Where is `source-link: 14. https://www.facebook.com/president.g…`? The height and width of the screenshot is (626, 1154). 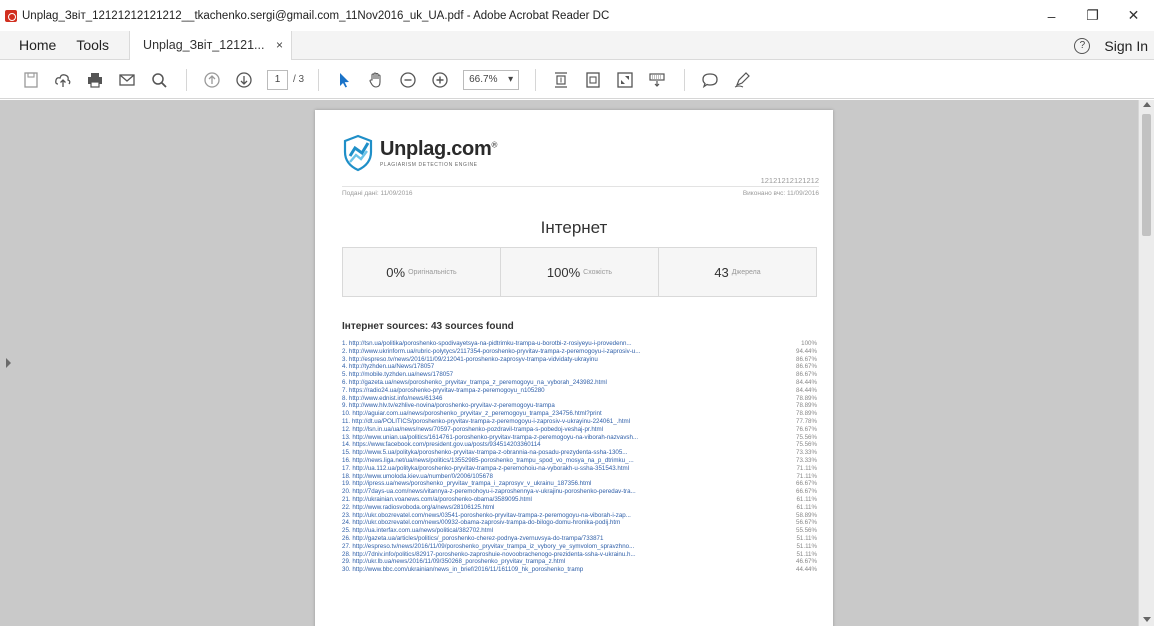
source-link: 14. https://www.facebook.com/president.g… is located at coordinates (559, 445).